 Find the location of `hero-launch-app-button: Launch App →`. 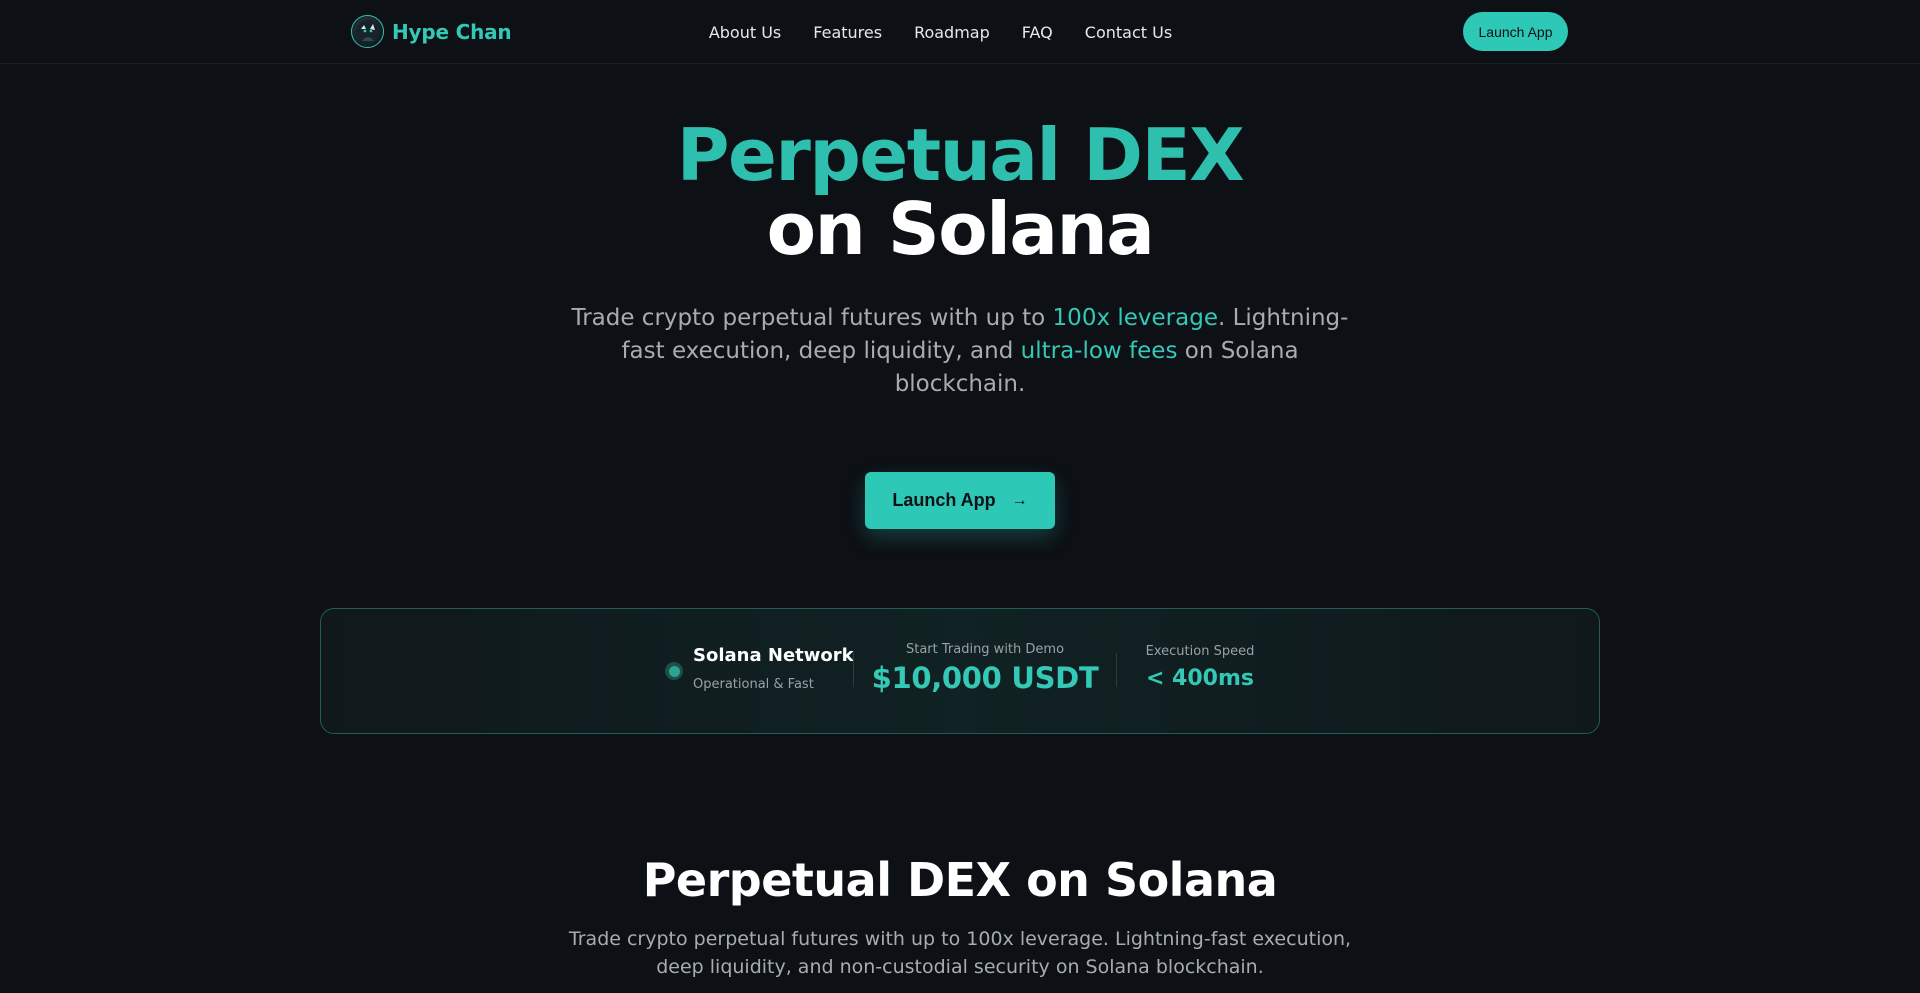

hero-launch-app-button: Launch App → is located at coordinates (960, 500).